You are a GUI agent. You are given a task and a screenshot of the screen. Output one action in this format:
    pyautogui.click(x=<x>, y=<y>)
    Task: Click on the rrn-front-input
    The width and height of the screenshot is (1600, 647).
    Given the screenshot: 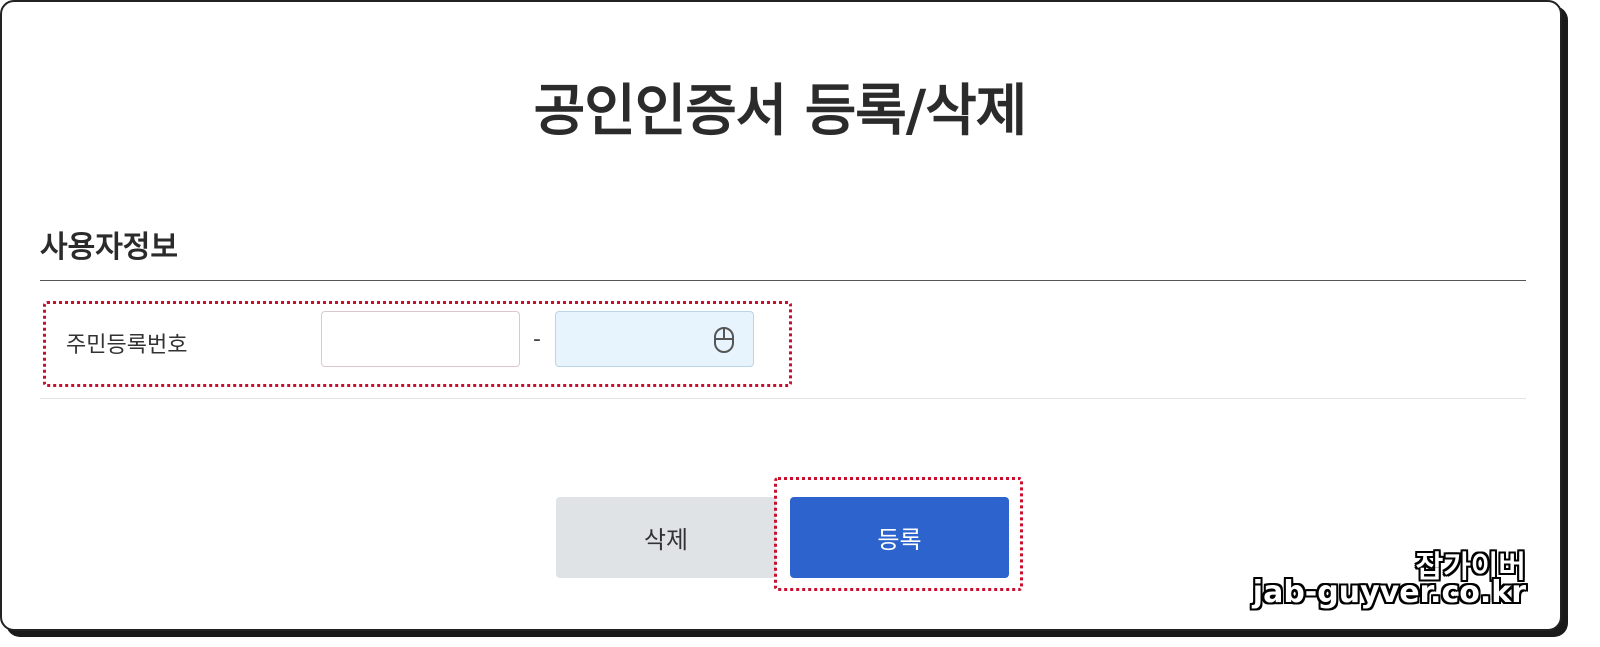 What is the action you would take?
    pyautogui.click(x=420, y=339)
    